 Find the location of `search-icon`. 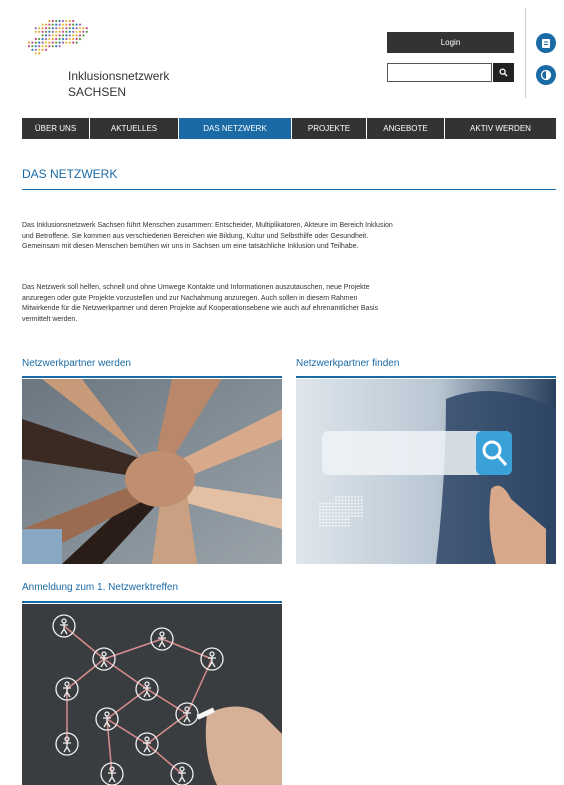

search-icon is located at coordinates (503, 72).